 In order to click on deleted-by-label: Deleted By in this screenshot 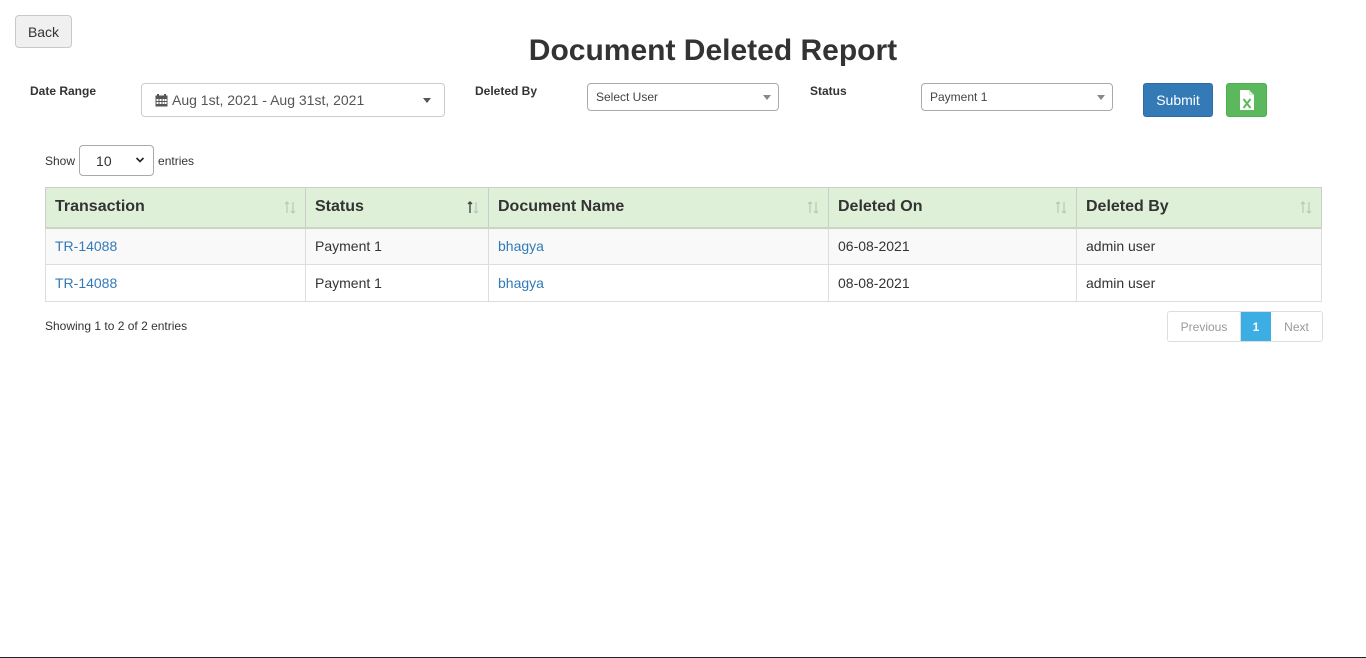, I will do `click(506, 91)`.